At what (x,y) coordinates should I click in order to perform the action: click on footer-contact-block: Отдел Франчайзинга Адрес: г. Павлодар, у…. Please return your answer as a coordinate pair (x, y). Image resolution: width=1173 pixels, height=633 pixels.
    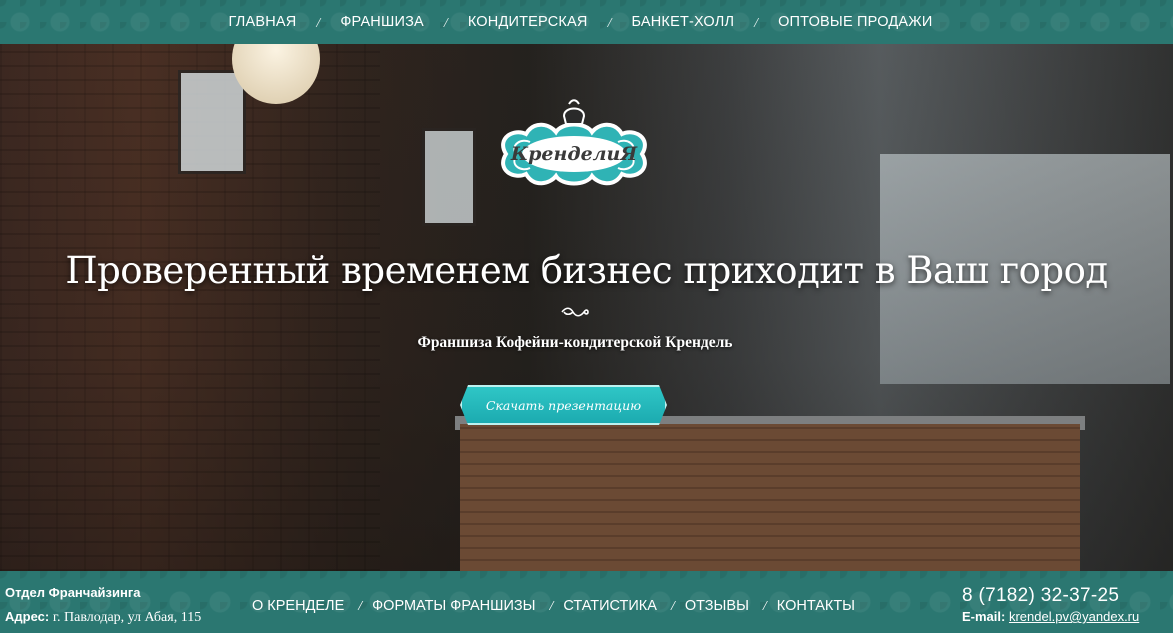
    Looking at the image, I should click on (103, 605).